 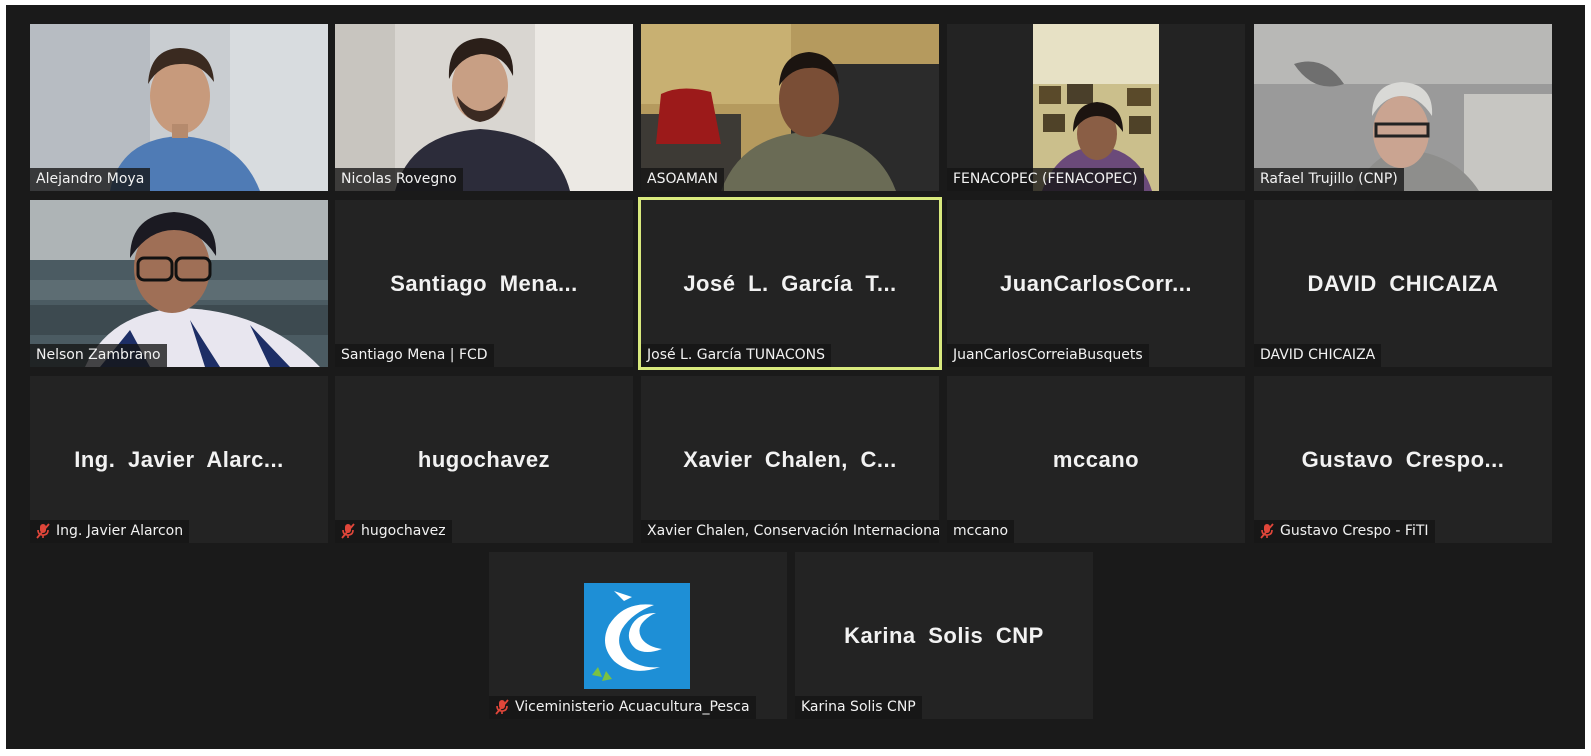 I want to click on participant-tile-santiago-mena: Santiago Mena... Santiago Mena | FCD, so click(x=484, y=283).